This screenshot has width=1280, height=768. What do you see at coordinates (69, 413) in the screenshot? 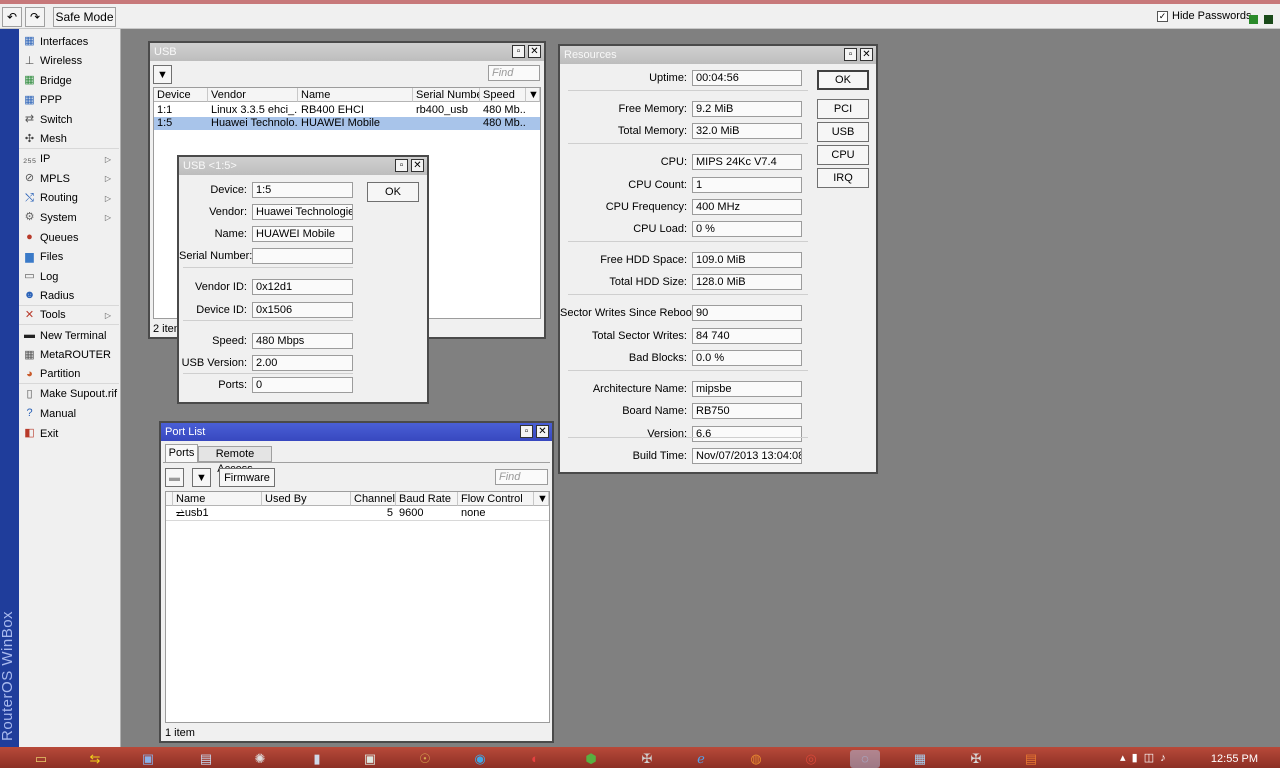
I see `sidebar-item-manual: ? Manual` at bounding box center [69, 413].